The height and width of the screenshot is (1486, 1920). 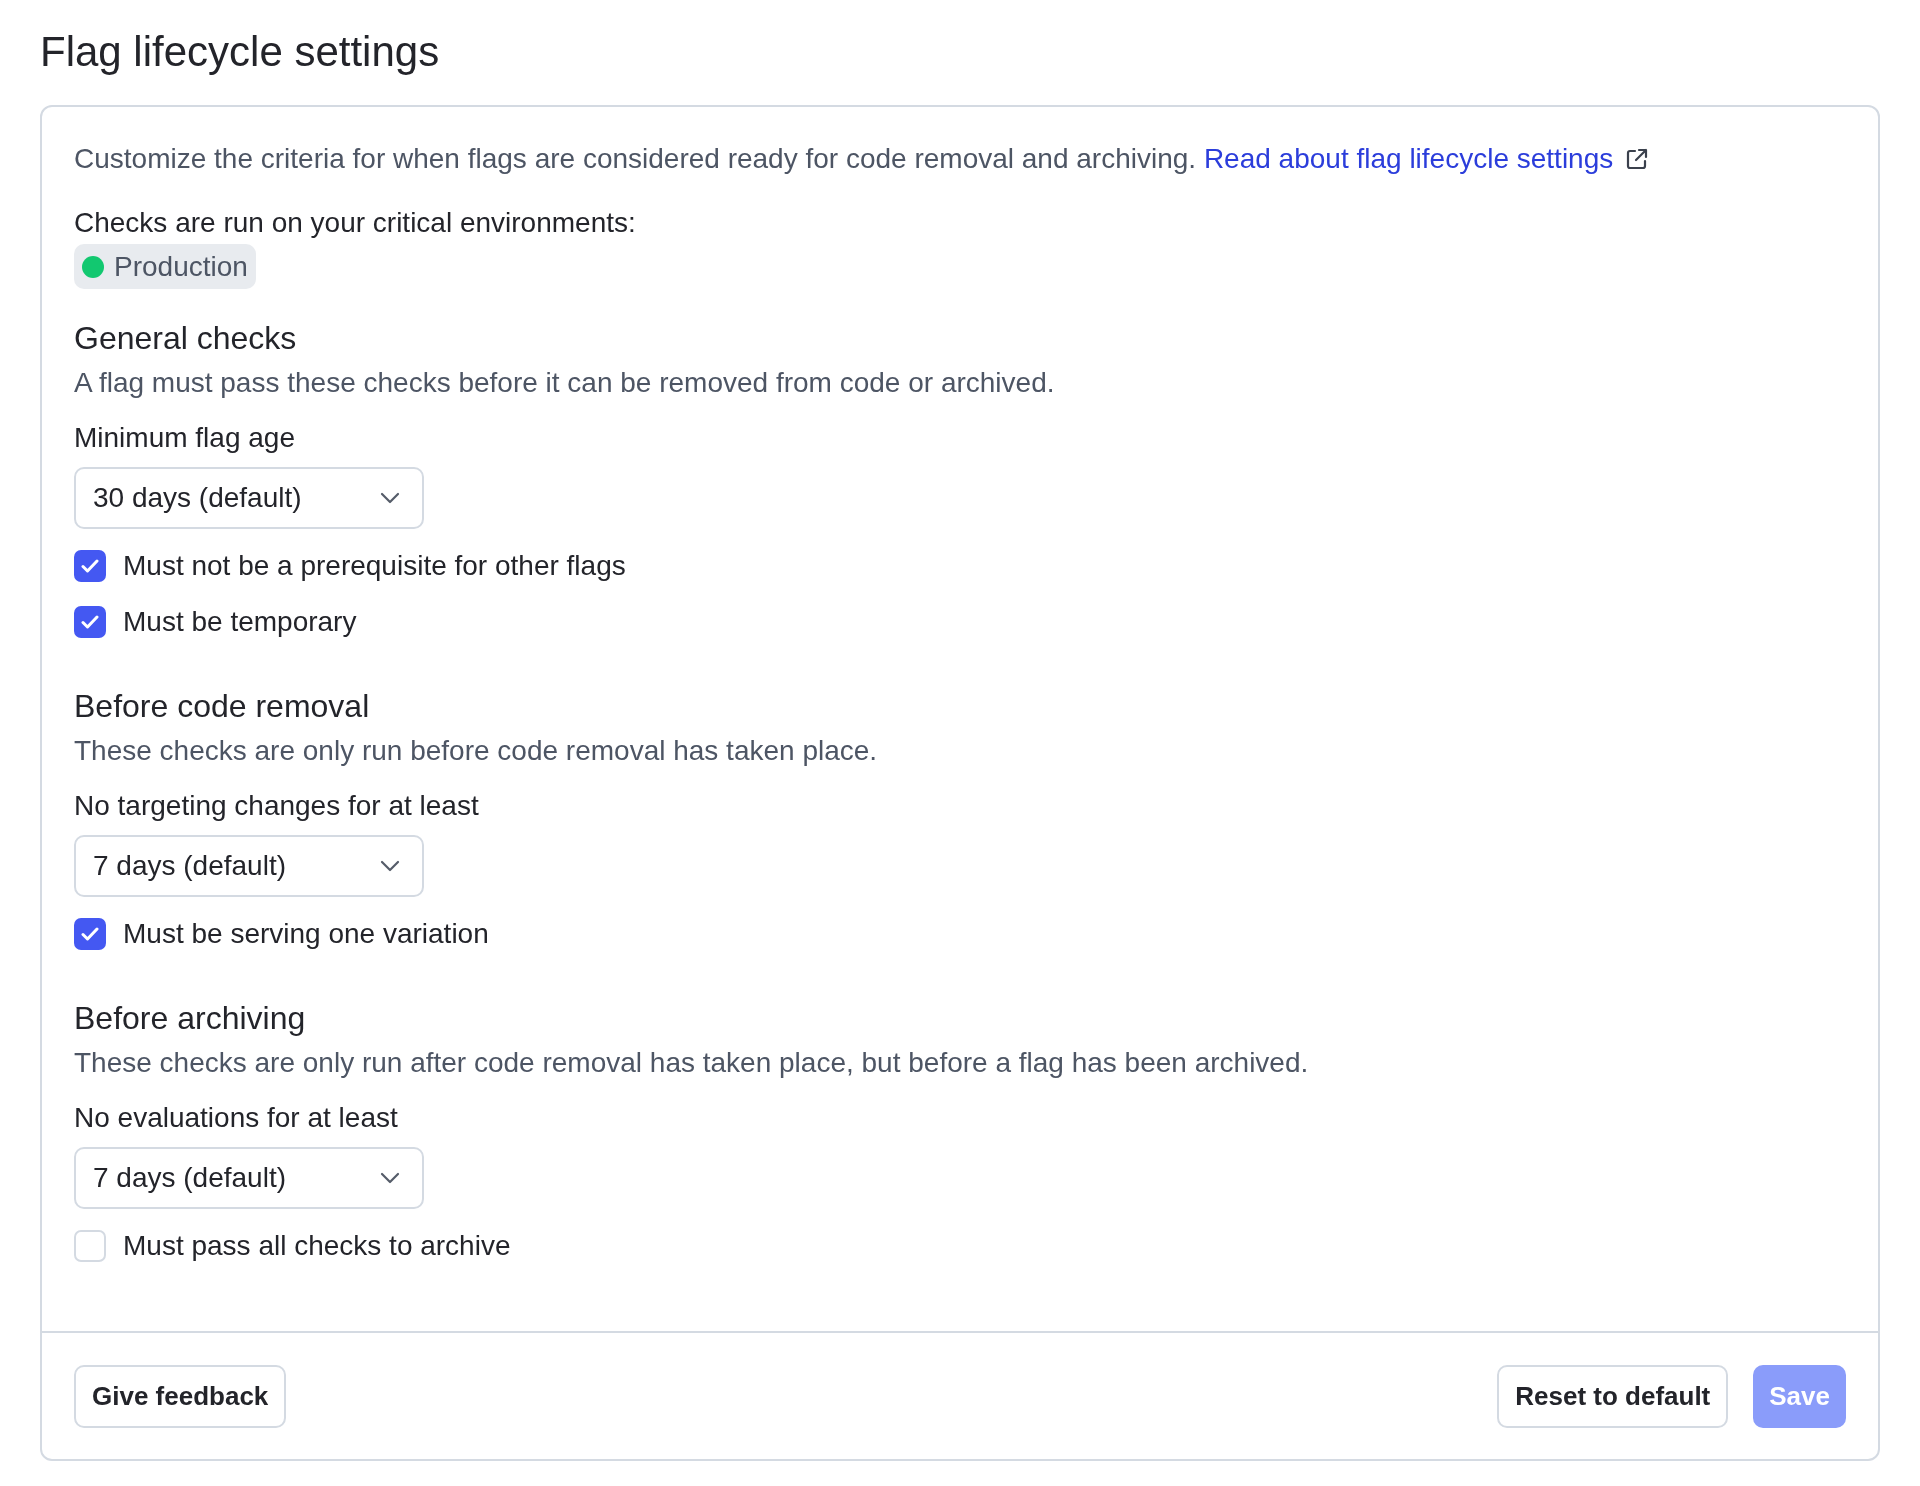 I want to click on checkbox-label: Must be serving one variation, so click(x=306, y=934).